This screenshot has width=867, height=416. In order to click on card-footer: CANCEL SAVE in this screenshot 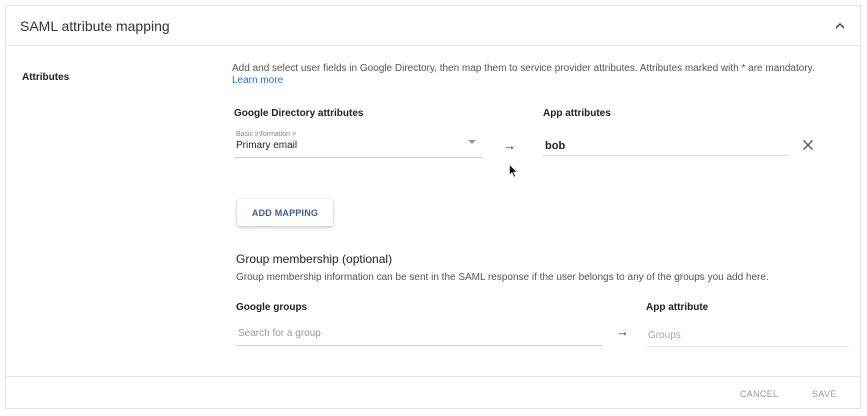, I will do `click(433, 393)`.